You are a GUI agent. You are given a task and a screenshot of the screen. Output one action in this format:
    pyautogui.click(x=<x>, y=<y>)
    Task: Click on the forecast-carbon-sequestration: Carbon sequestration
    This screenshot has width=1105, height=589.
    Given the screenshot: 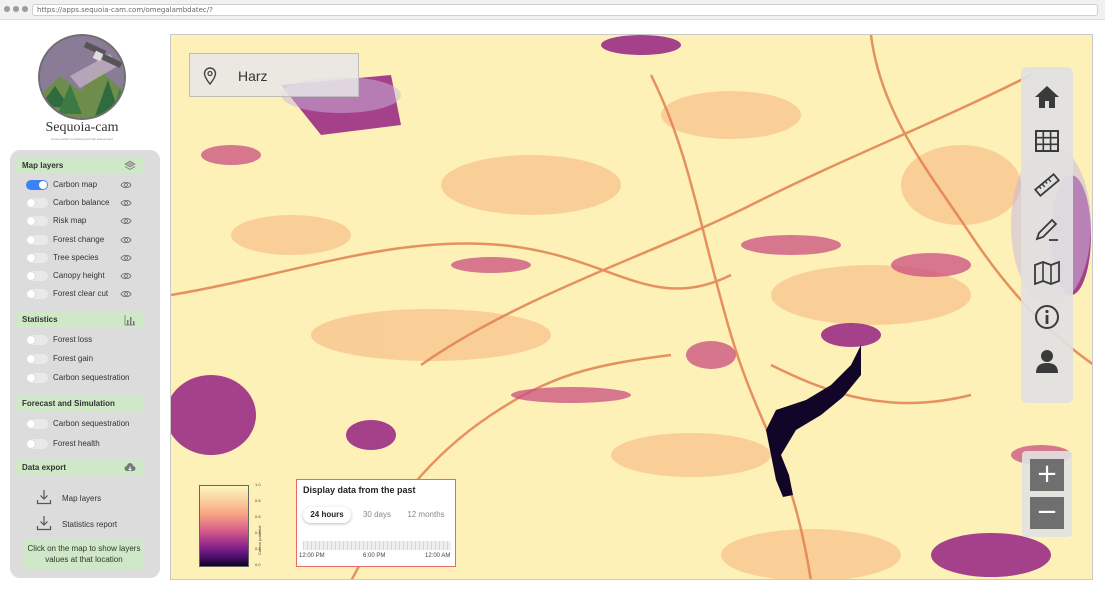 What is the action you would take?
    pyautogui.click(x=82, y=424)
    